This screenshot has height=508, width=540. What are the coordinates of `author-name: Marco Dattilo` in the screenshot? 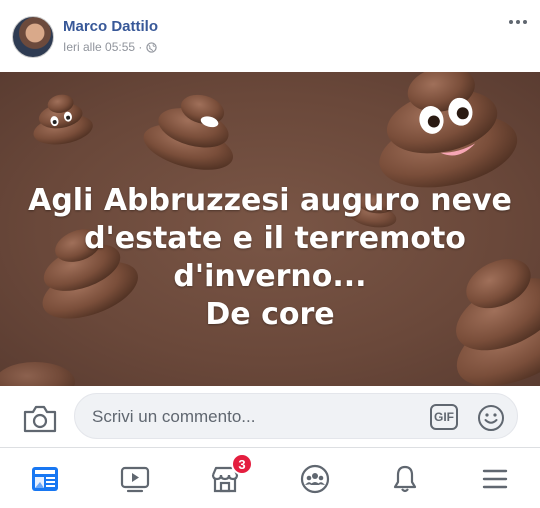 It's located at (110, 26).